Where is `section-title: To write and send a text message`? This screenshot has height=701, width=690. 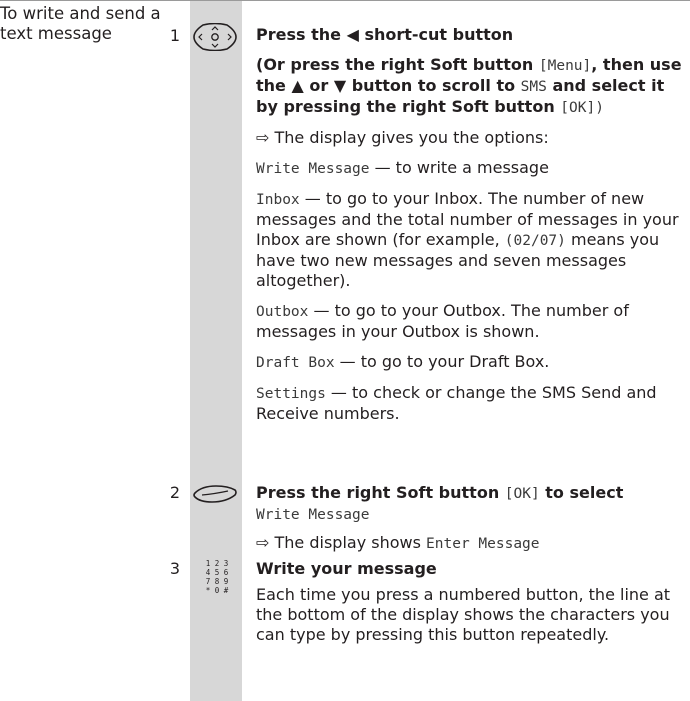
section-title: To write and send a text message is located at coordinates (80, 23).